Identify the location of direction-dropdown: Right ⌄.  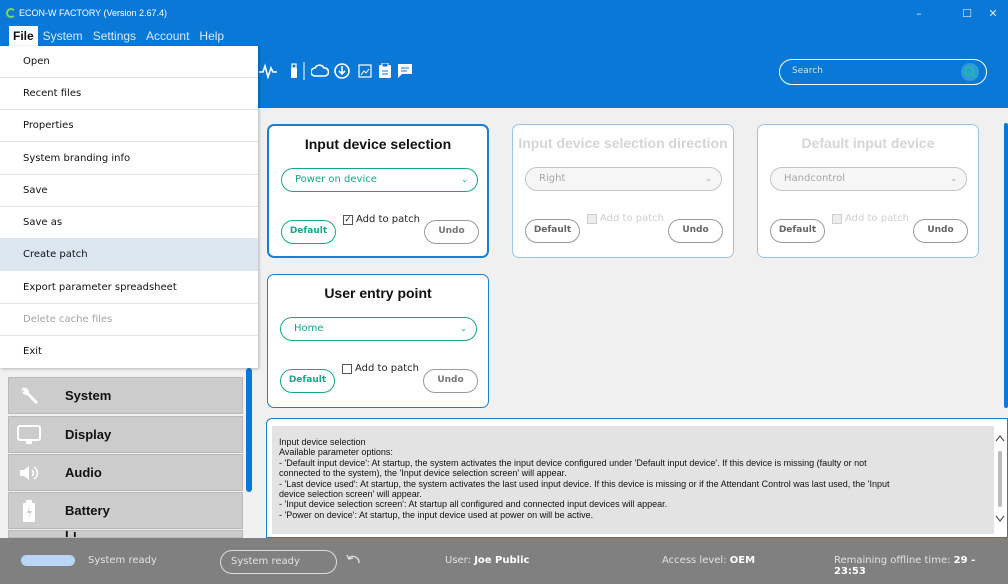
(623, 179).